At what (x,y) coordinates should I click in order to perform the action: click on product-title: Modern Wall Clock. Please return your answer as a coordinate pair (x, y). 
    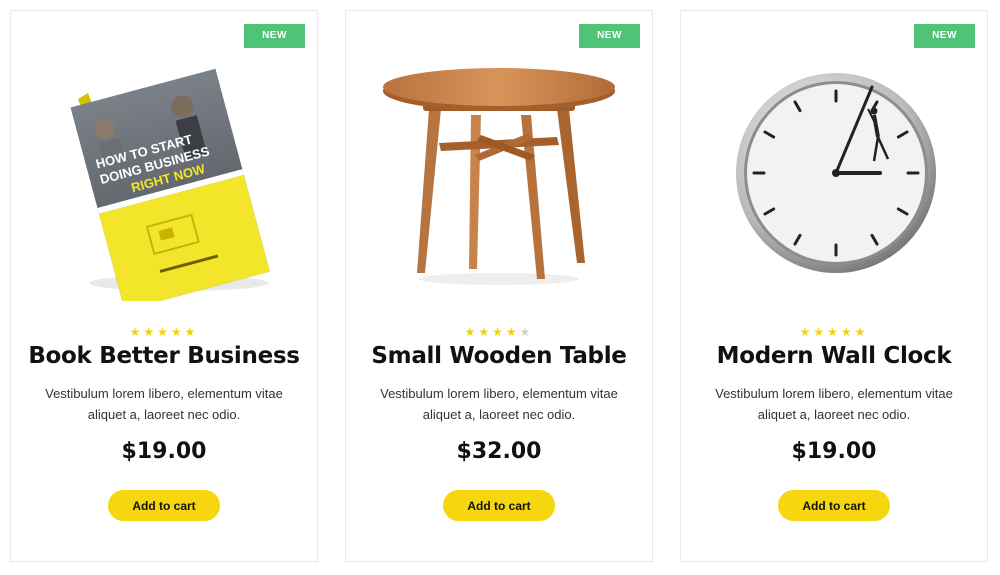
    Looking at the image, I should click on (834, 356).